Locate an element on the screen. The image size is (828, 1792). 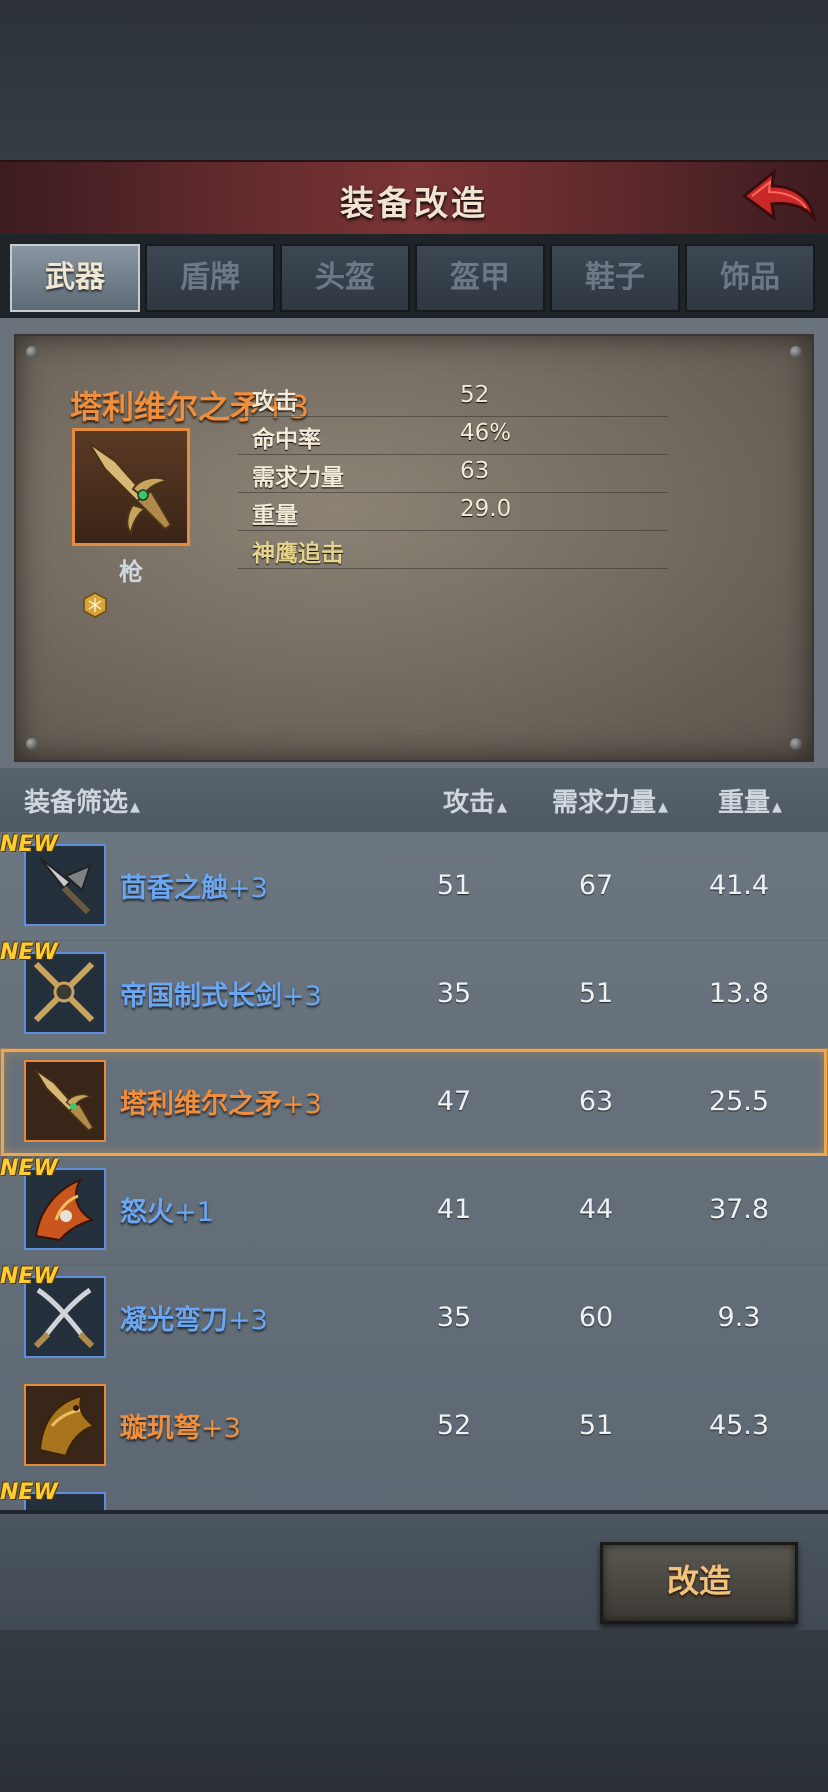
item-name: 塔利维尔之矛 is located at coordinates (166, 407).